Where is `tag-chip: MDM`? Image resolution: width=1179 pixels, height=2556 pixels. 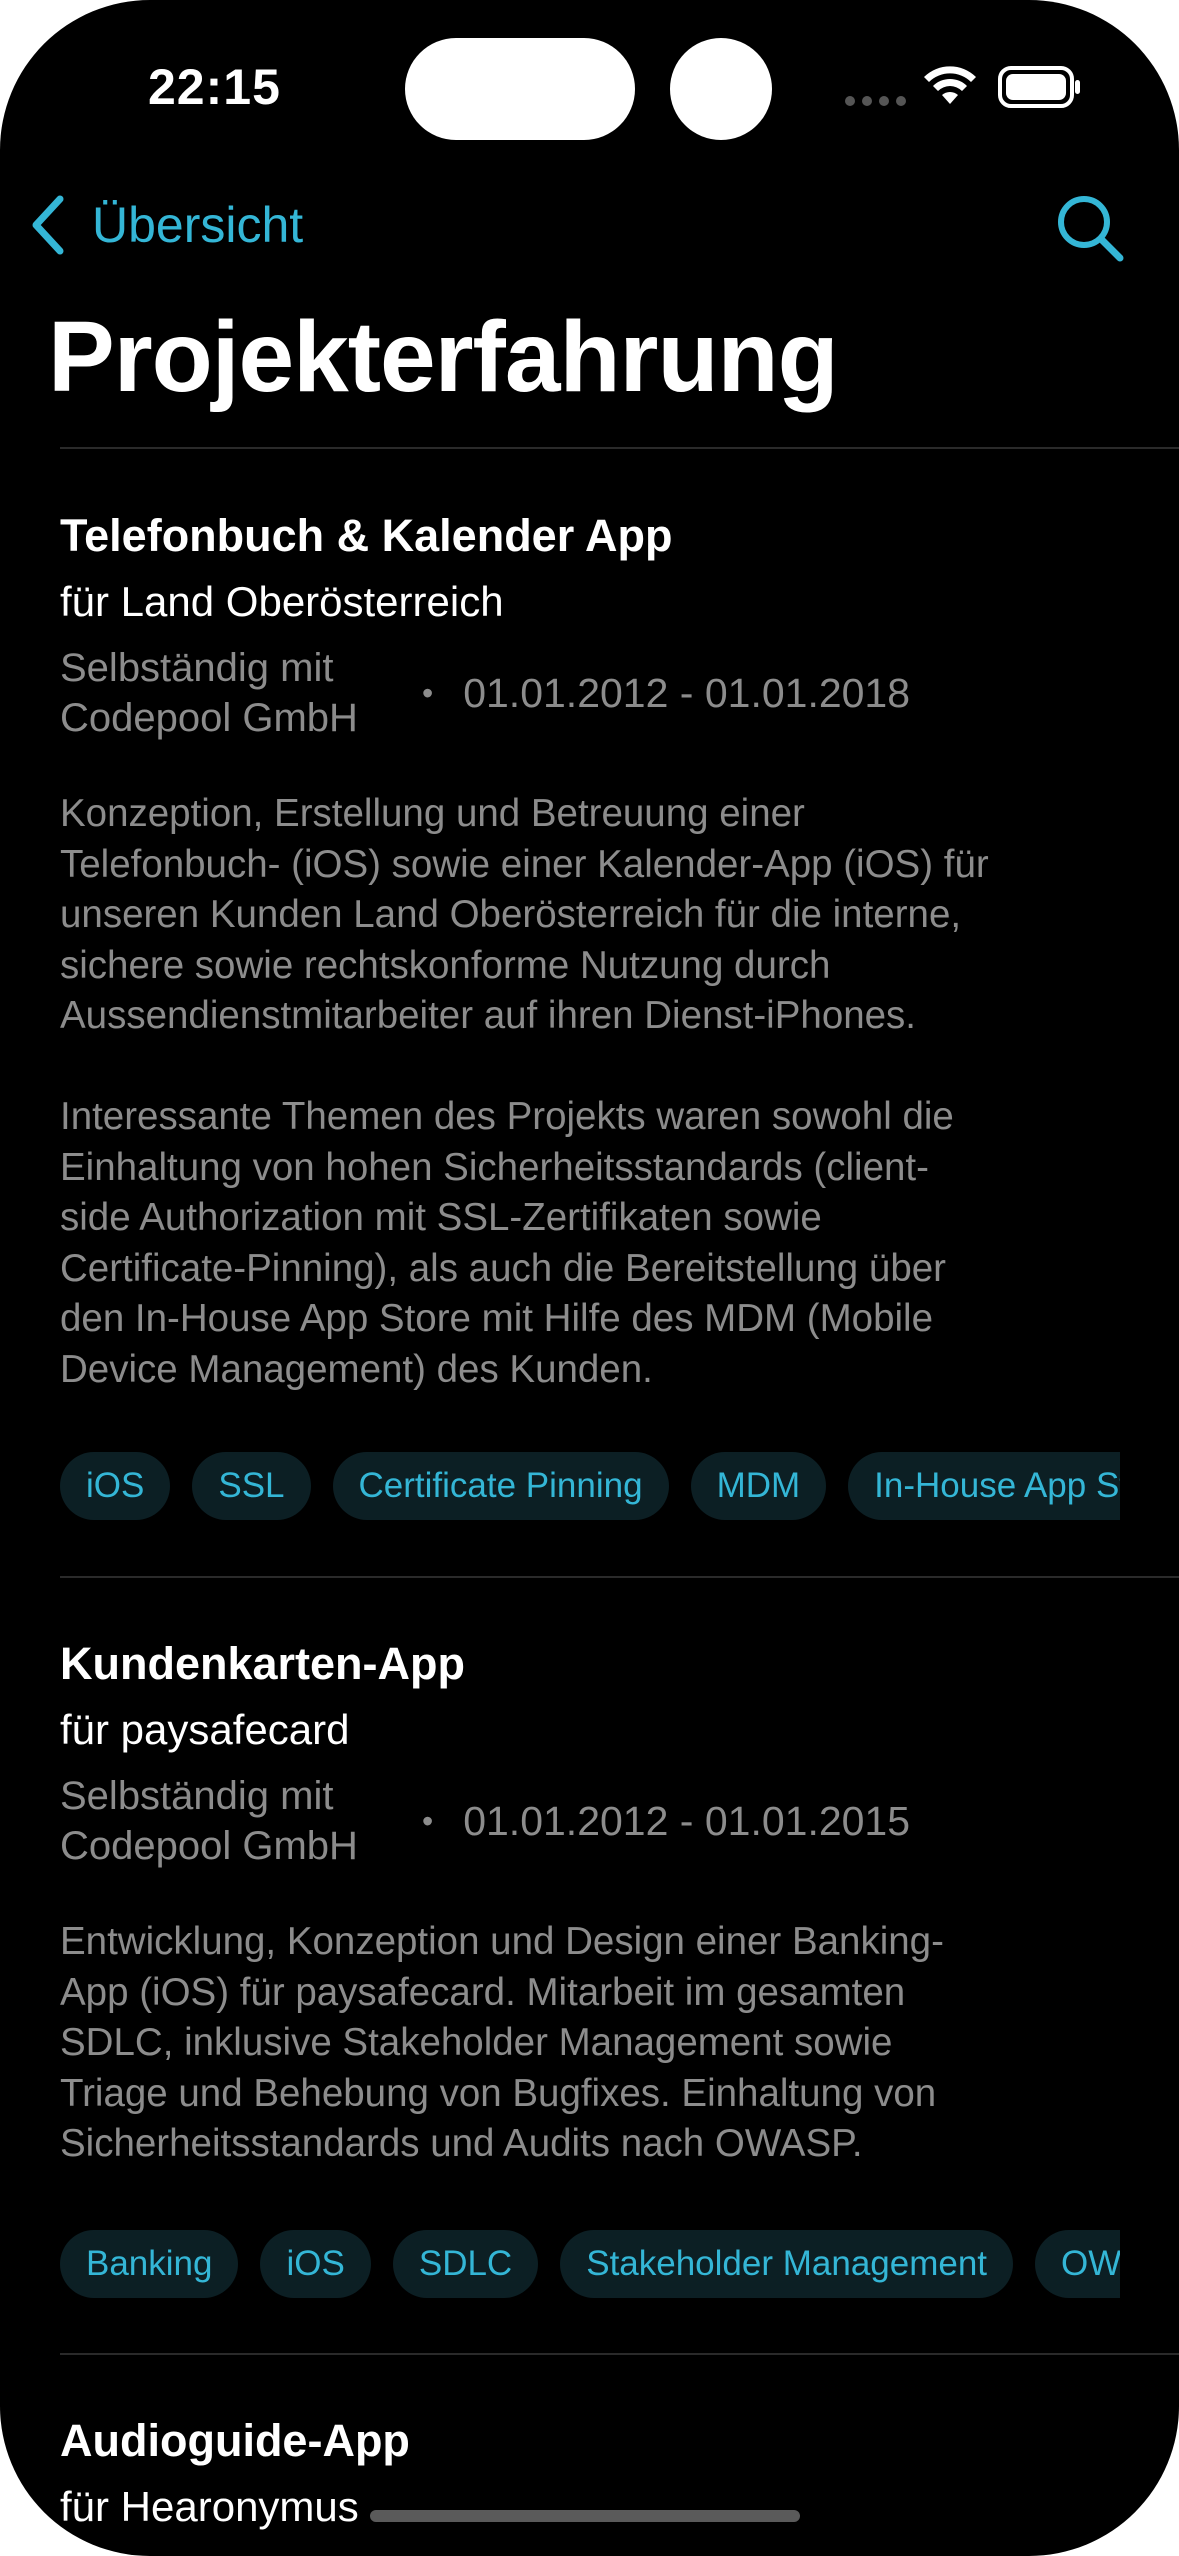
tag-chip: MDM is located at coordinates (758, 1486).